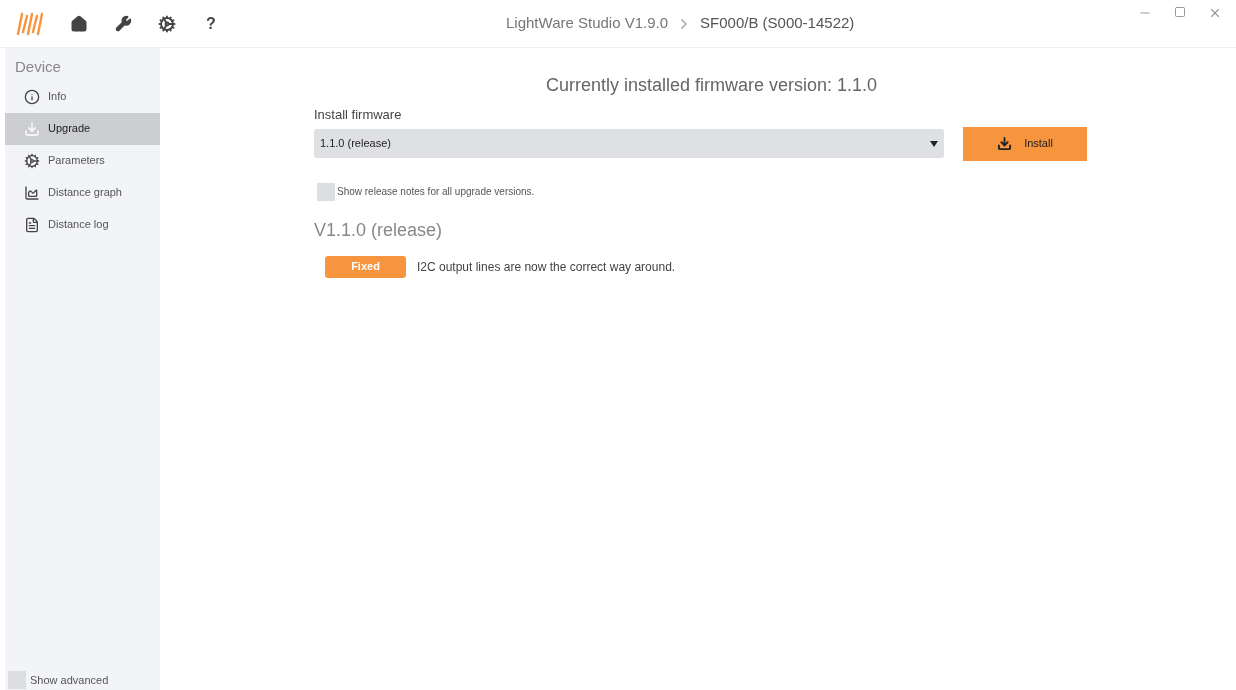  Describe the element at coordinates (79, 23) in the screenshot. I see `home-icon` at that location.